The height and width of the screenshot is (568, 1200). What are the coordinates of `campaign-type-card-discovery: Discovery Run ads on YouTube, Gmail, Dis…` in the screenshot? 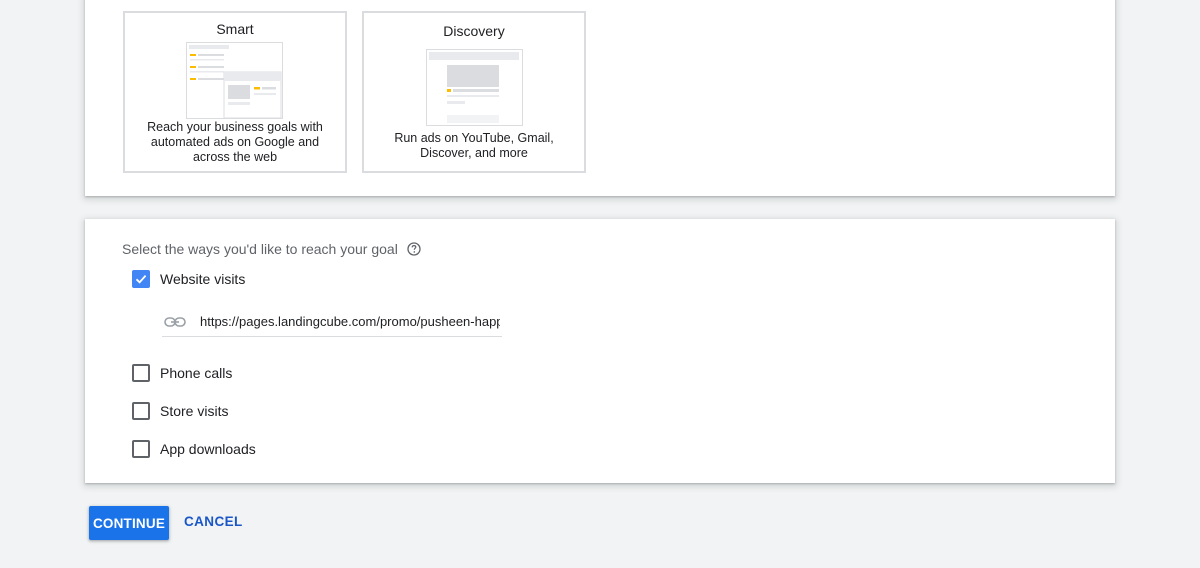 It's located at (474, 92).